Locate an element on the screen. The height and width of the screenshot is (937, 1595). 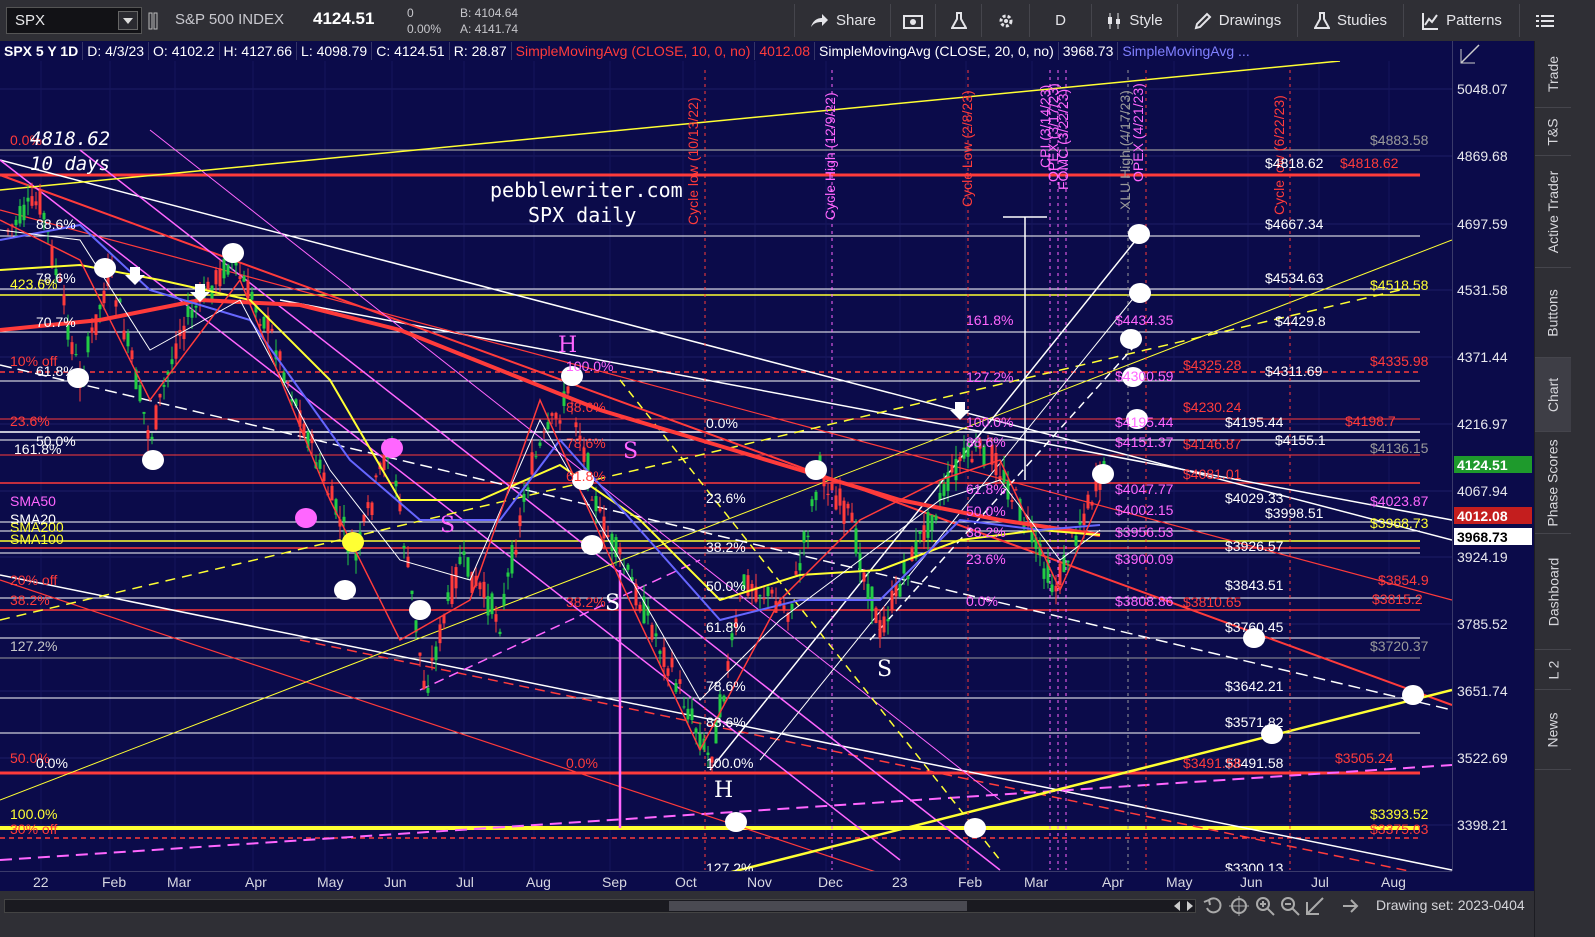
tab-phase-scores: Phase Scores is located at coordinates (1553, 483).